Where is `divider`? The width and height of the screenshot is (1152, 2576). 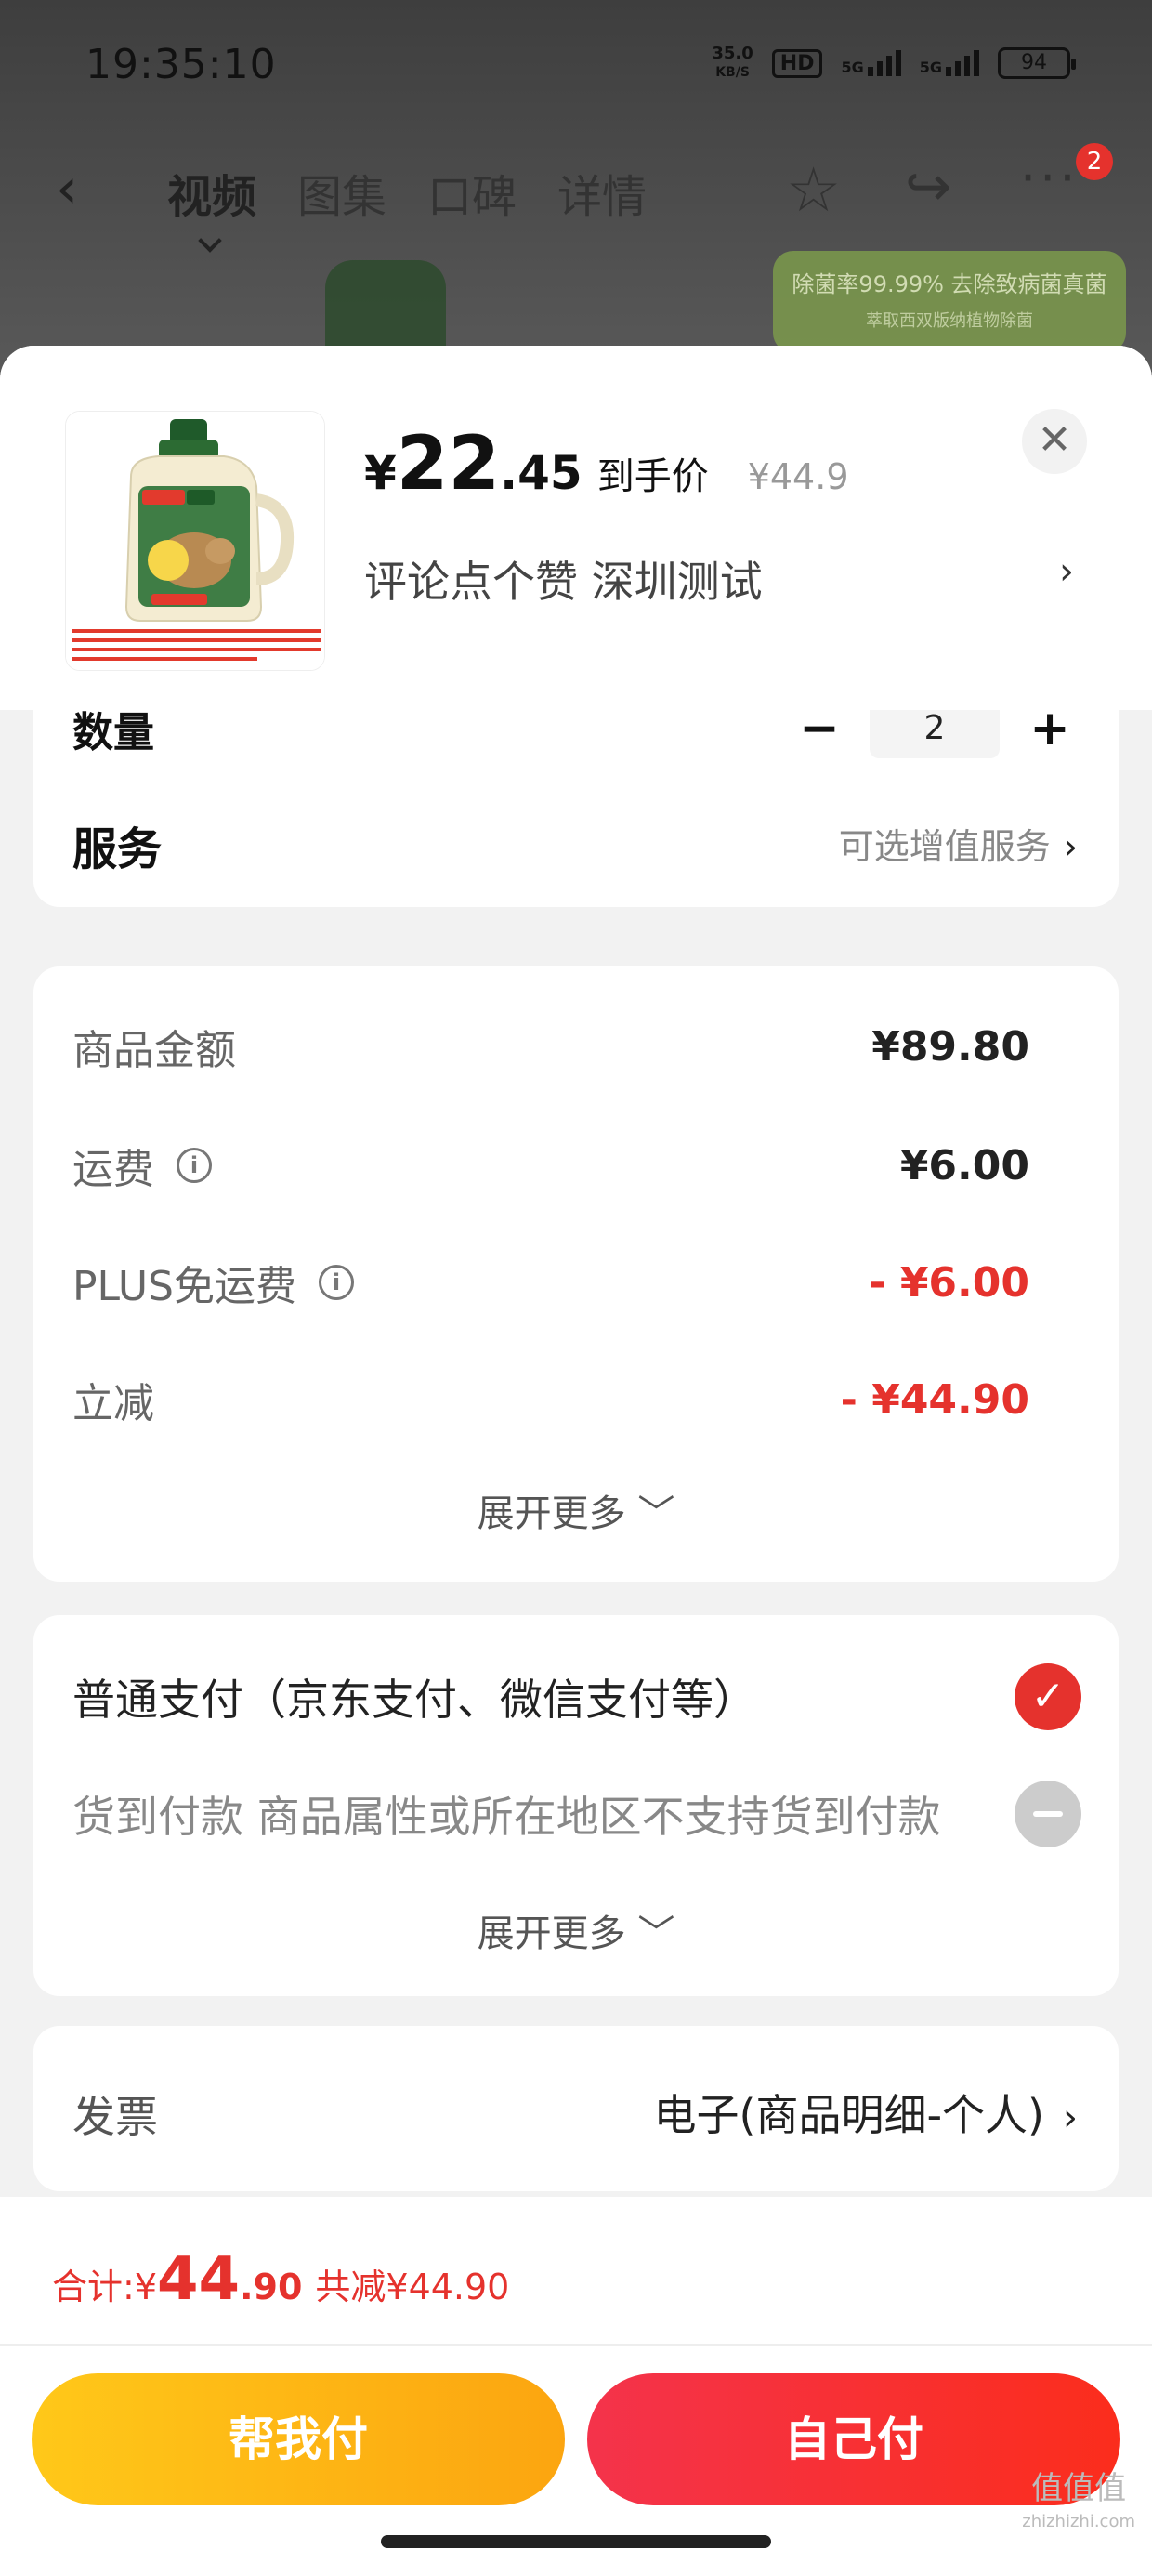 divider is located at coordinates (576, 2345).